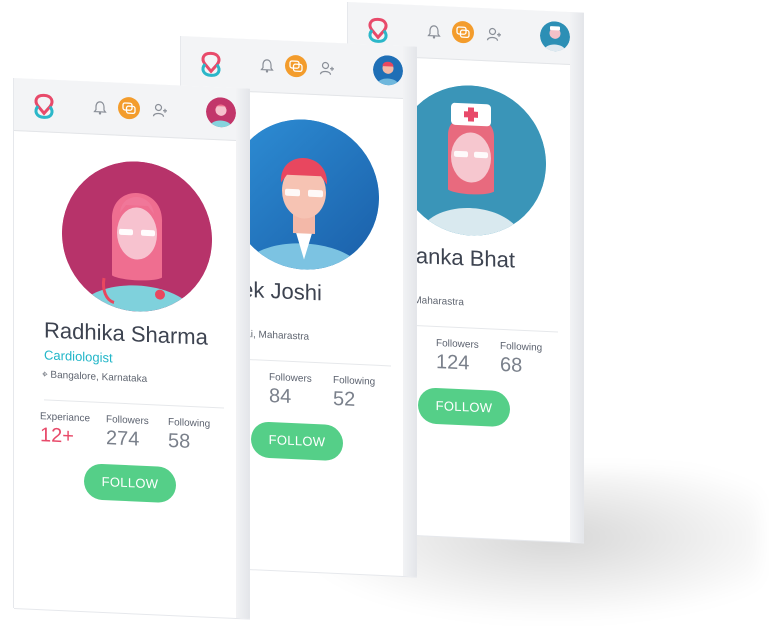 This screenshot has width=769, height=626. I want to click on following-stat: Following 58, so click(189, 436).